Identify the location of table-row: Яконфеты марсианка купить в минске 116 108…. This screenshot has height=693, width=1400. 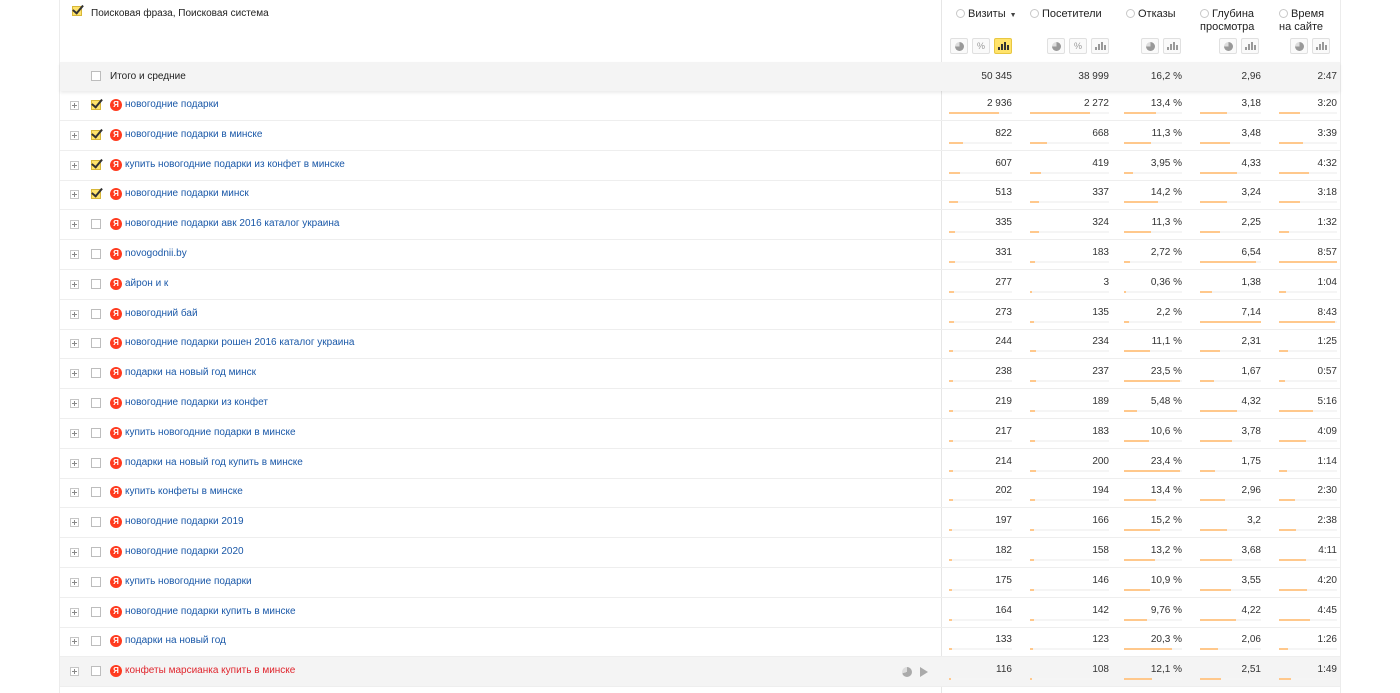
(700, 672).